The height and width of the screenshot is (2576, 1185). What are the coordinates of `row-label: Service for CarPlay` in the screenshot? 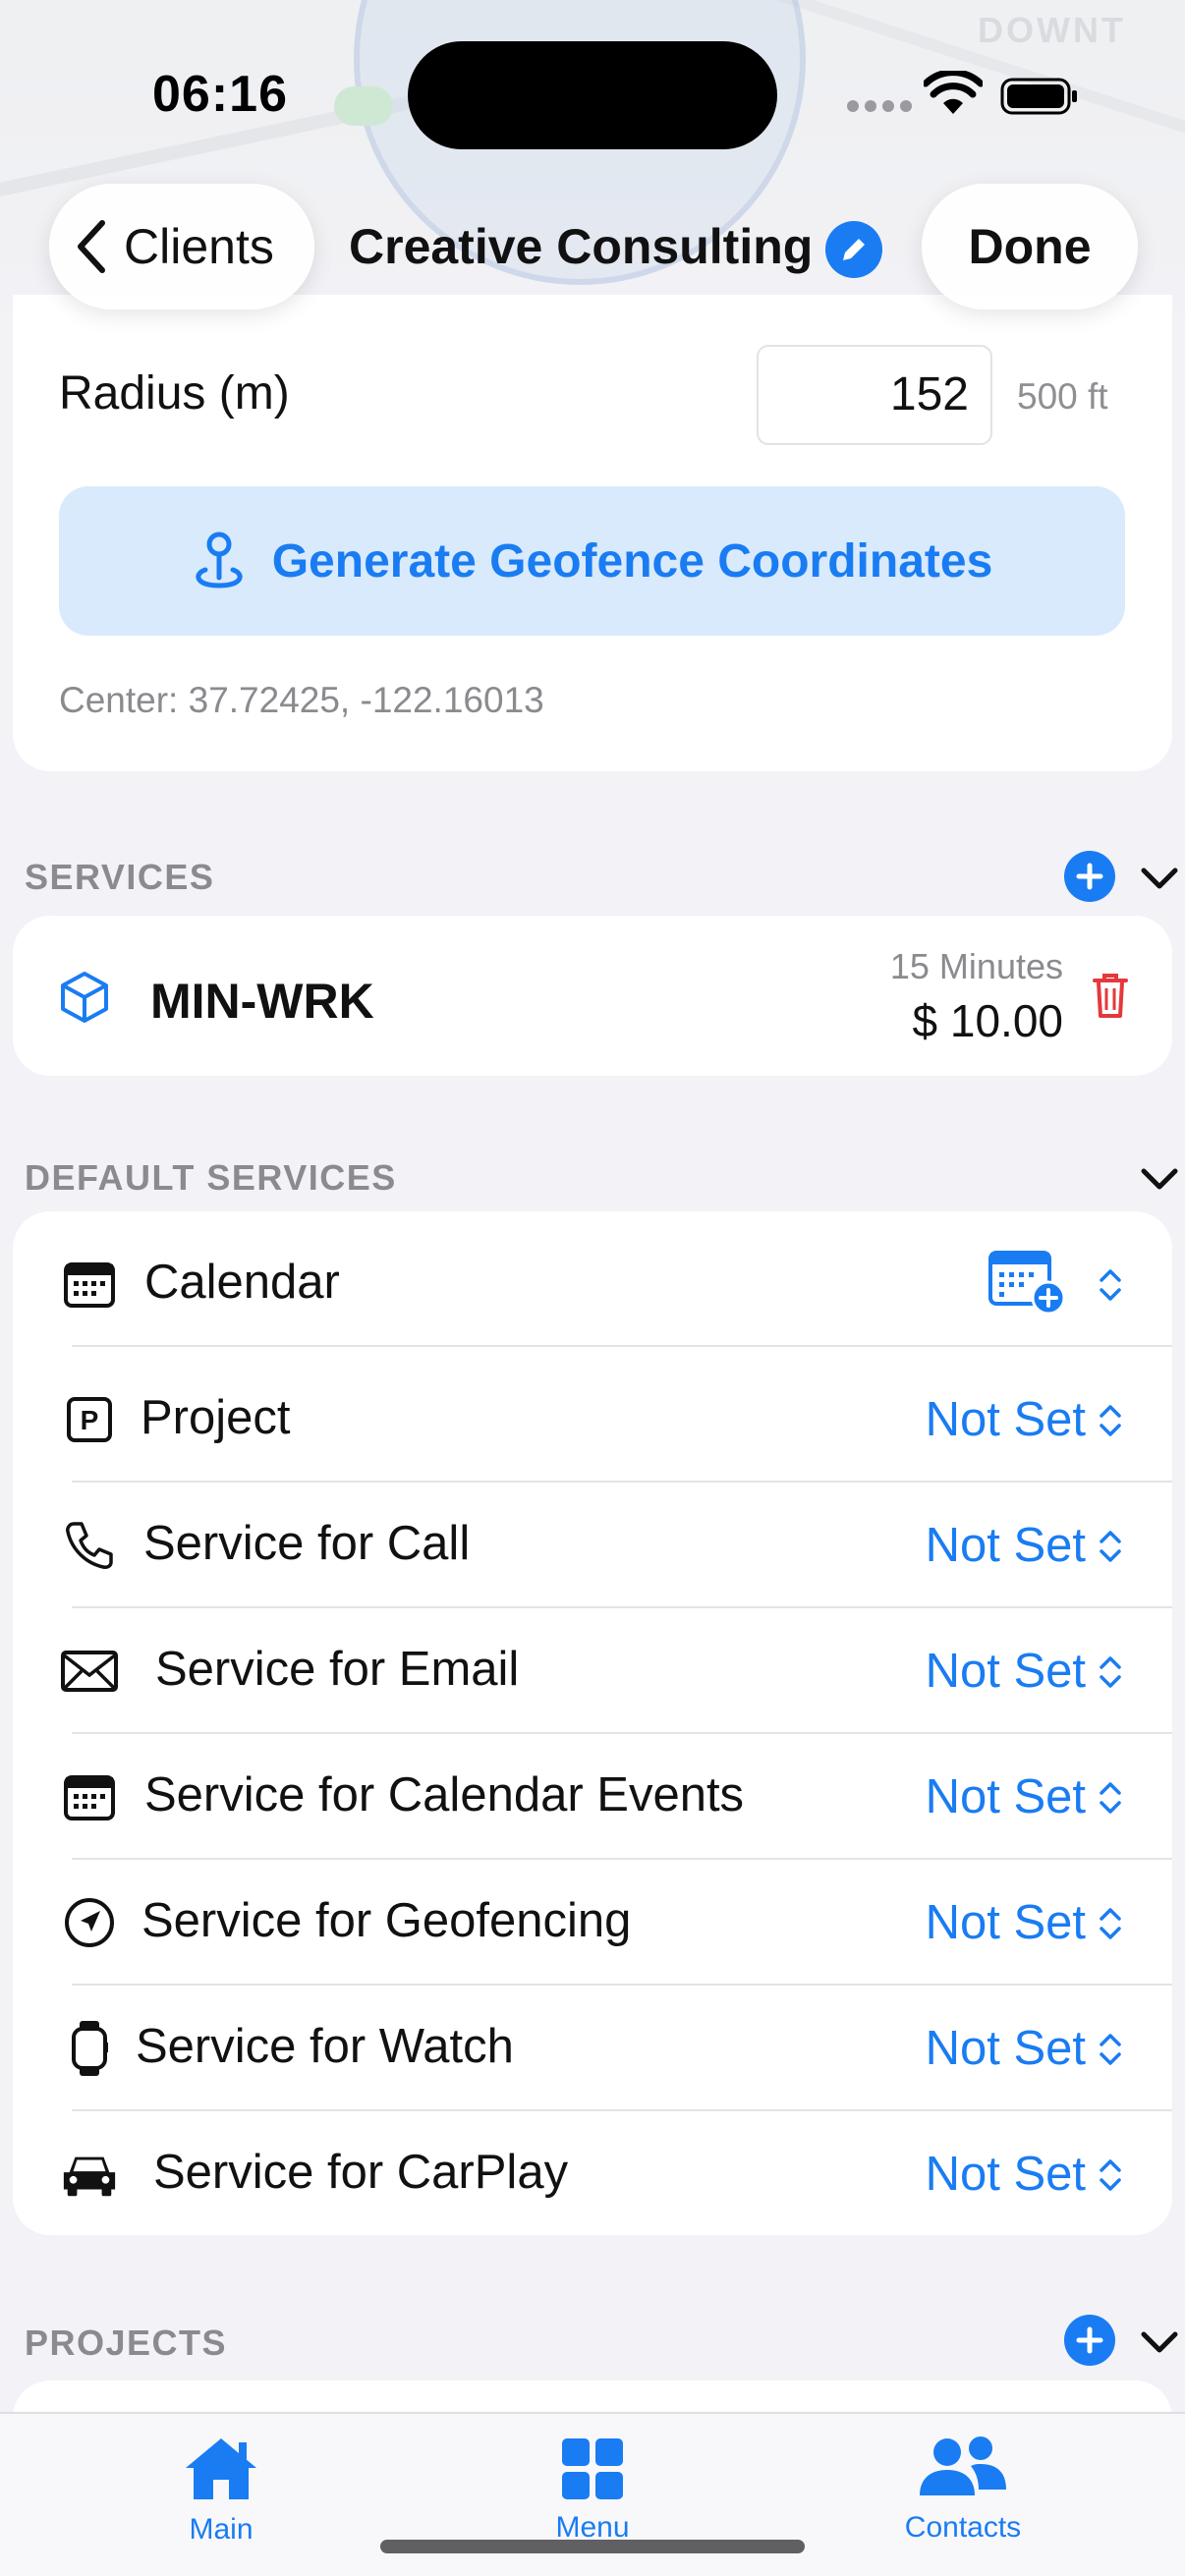 It's located at (361, 2172).